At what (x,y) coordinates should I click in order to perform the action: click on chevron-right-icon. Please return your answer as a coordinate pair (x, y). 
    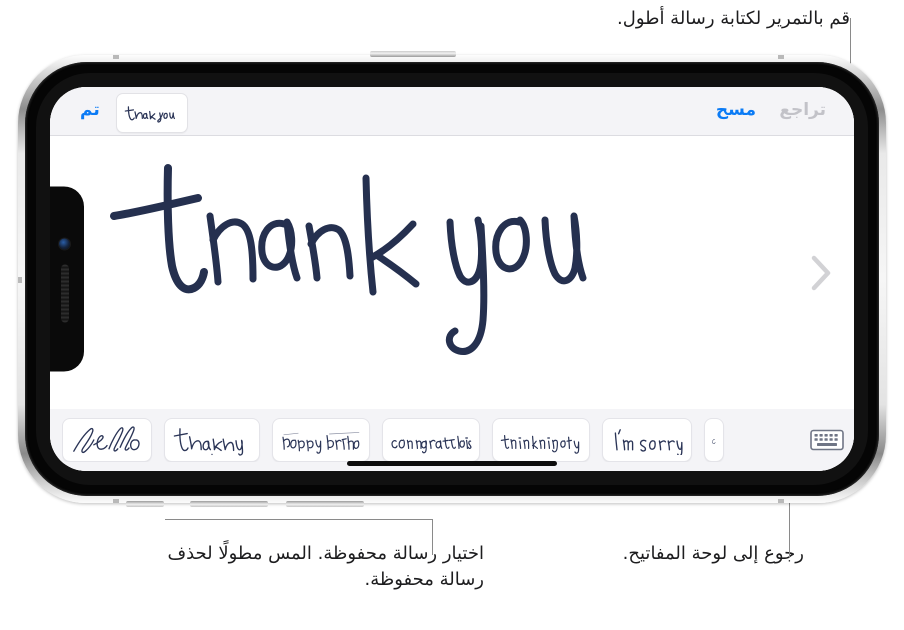
    Looking at the image, I should click on (821, 273).